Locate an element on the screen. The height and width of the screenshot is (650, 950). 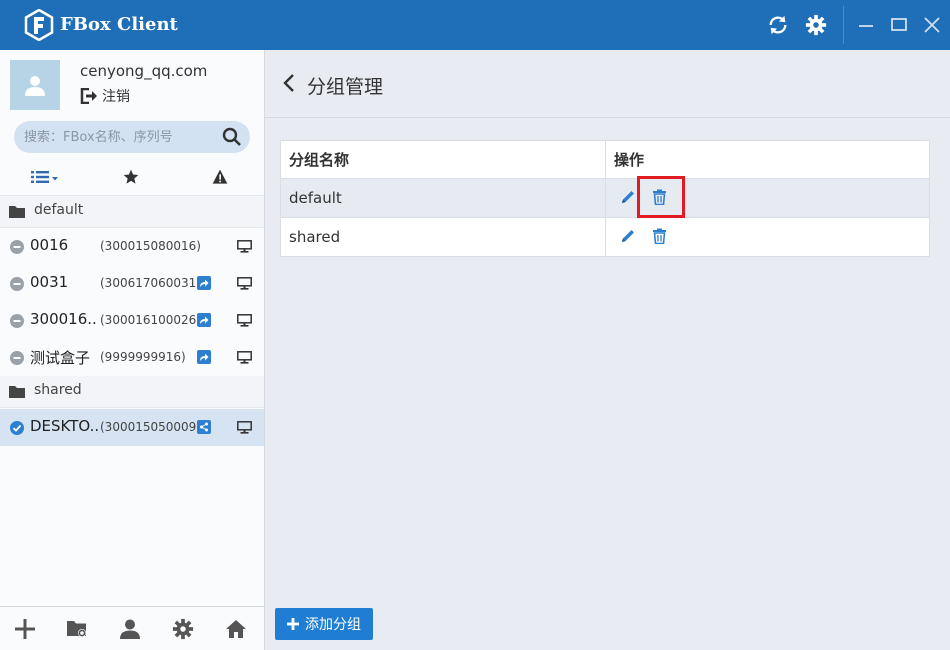
minimize-button is located at coordinates (866, 25).